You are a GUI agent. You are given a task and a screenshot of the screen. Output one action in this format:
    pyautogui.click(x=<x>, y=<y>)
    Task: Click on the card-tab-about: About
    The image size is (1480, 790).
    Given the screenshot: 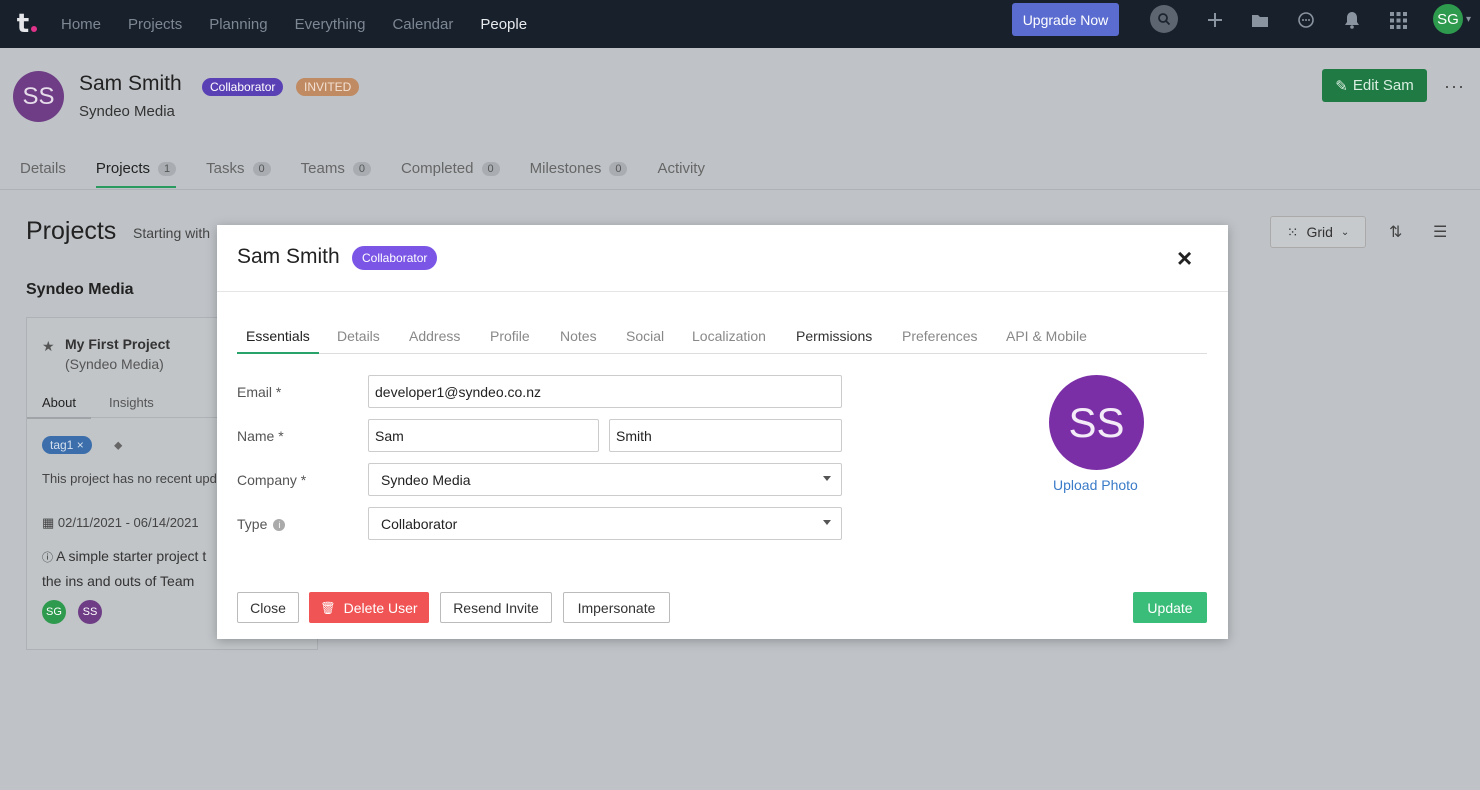 What is the action you would take?
    pyautogui.click(x=59, y=407)
    